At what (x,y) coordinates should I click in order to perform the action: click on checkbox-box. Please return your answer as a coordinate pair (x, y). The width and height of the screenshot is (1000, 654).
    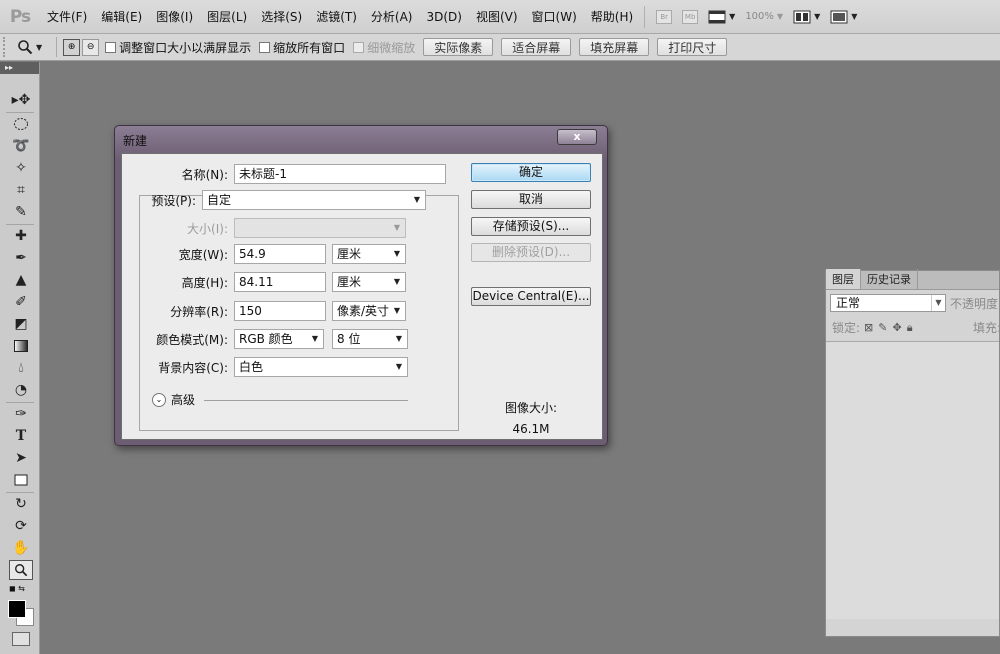
    Looking at the image, I should click on (265, 47).